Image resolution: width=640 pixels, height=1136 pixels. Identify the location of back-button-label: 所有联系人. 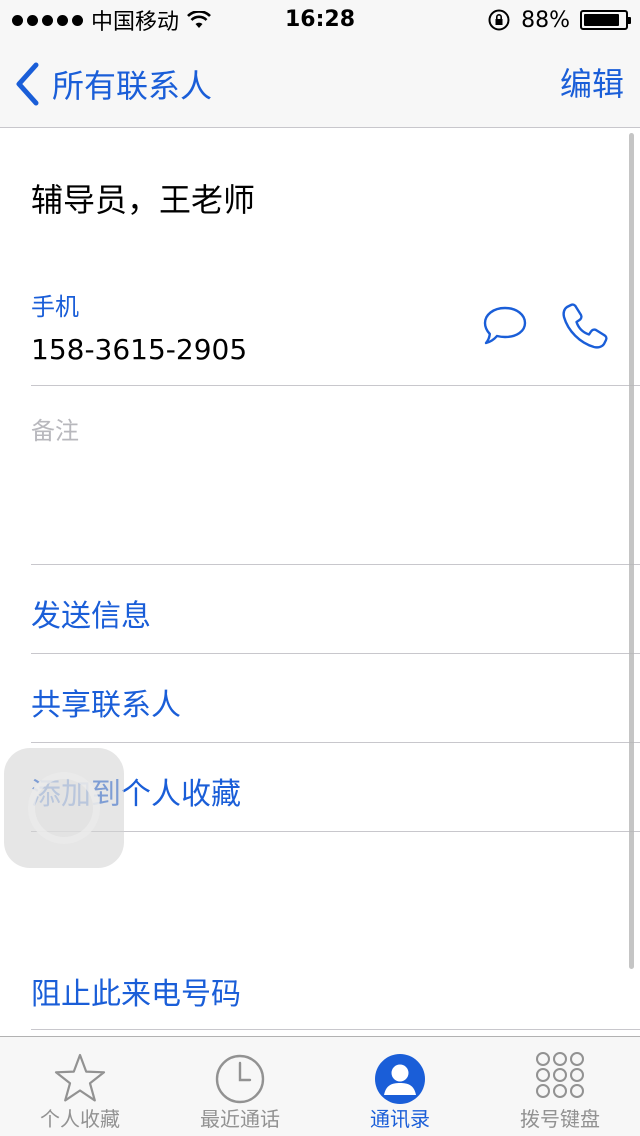
(132, 86).